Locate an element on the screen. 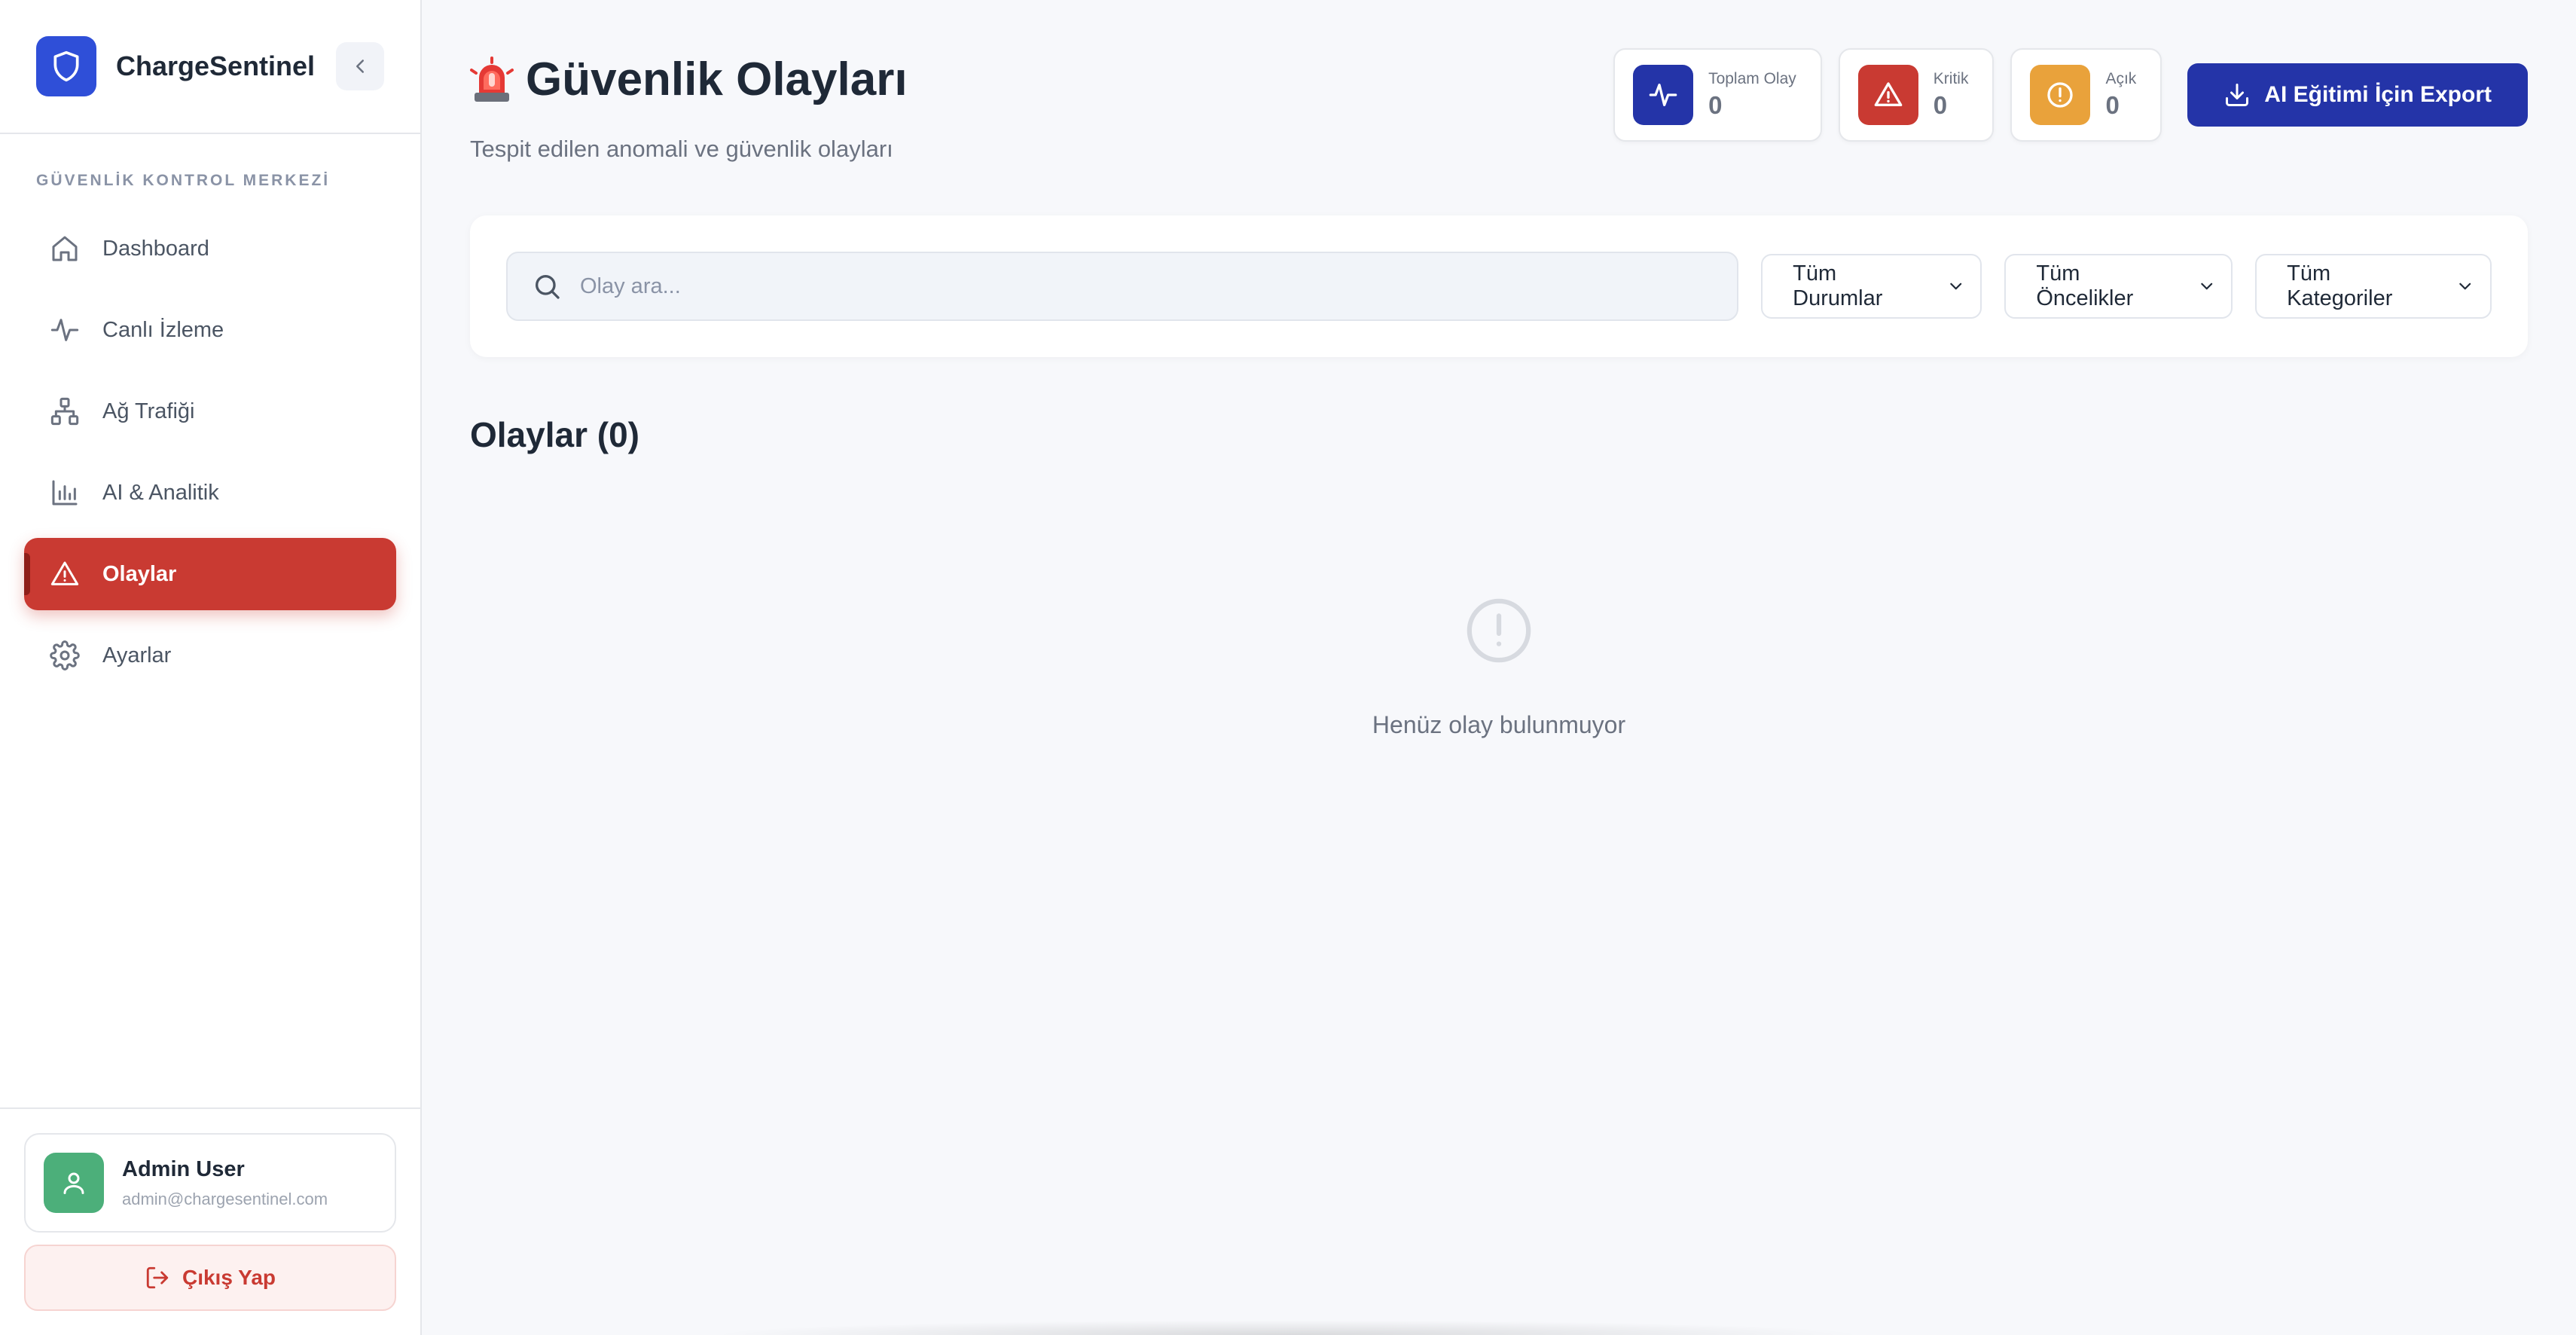 Image resolution: width=2576 pixels, height=1335 pixels. category-select: Tüm Kategoriler is located at coordinates (2374, 286).